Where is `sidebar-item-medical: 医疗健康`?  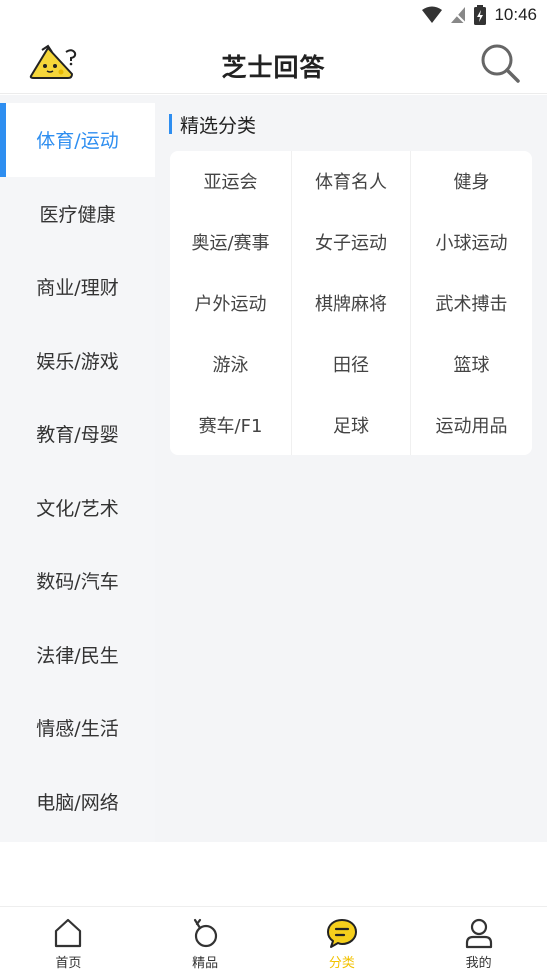
sidebar-item-medical: 医疗健康 is located at coordinates (77, 213).